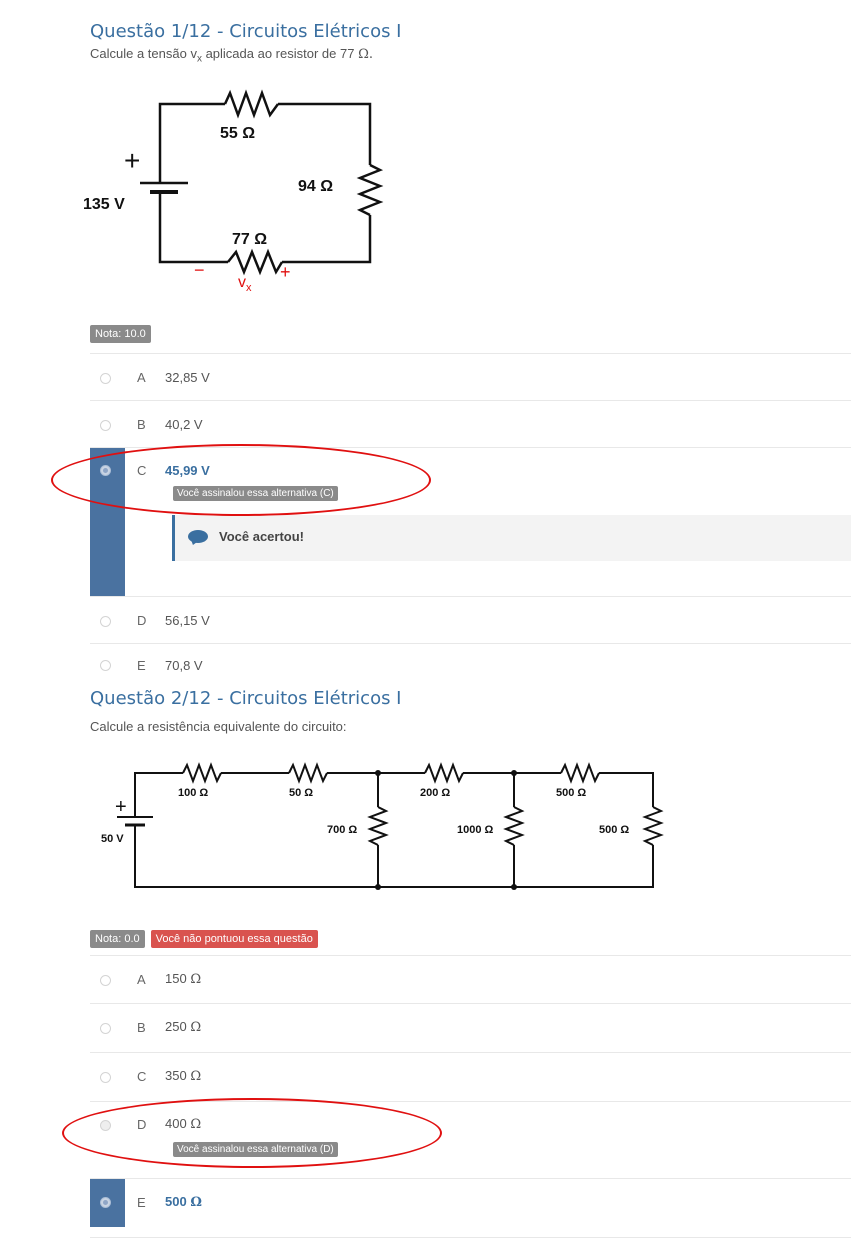  I want to click on vx-letter: v, so click(242, 282).